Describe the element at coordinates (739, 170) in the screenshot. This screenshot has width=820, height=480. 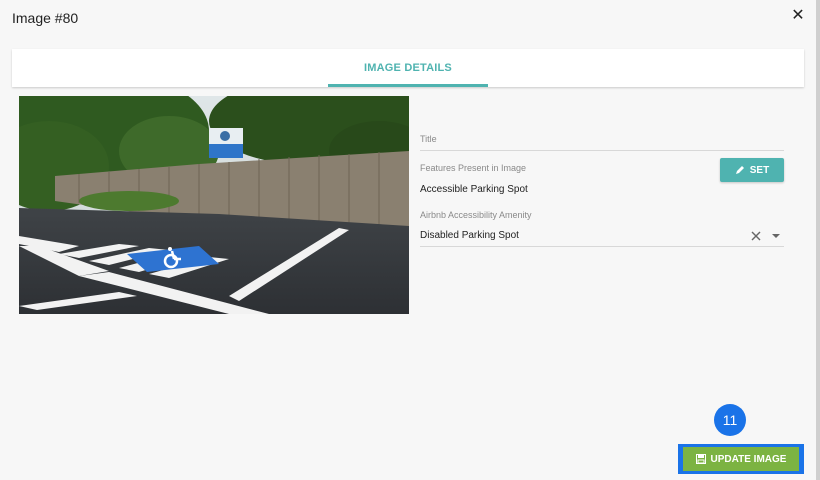
I see `pencil-icon` at that location.